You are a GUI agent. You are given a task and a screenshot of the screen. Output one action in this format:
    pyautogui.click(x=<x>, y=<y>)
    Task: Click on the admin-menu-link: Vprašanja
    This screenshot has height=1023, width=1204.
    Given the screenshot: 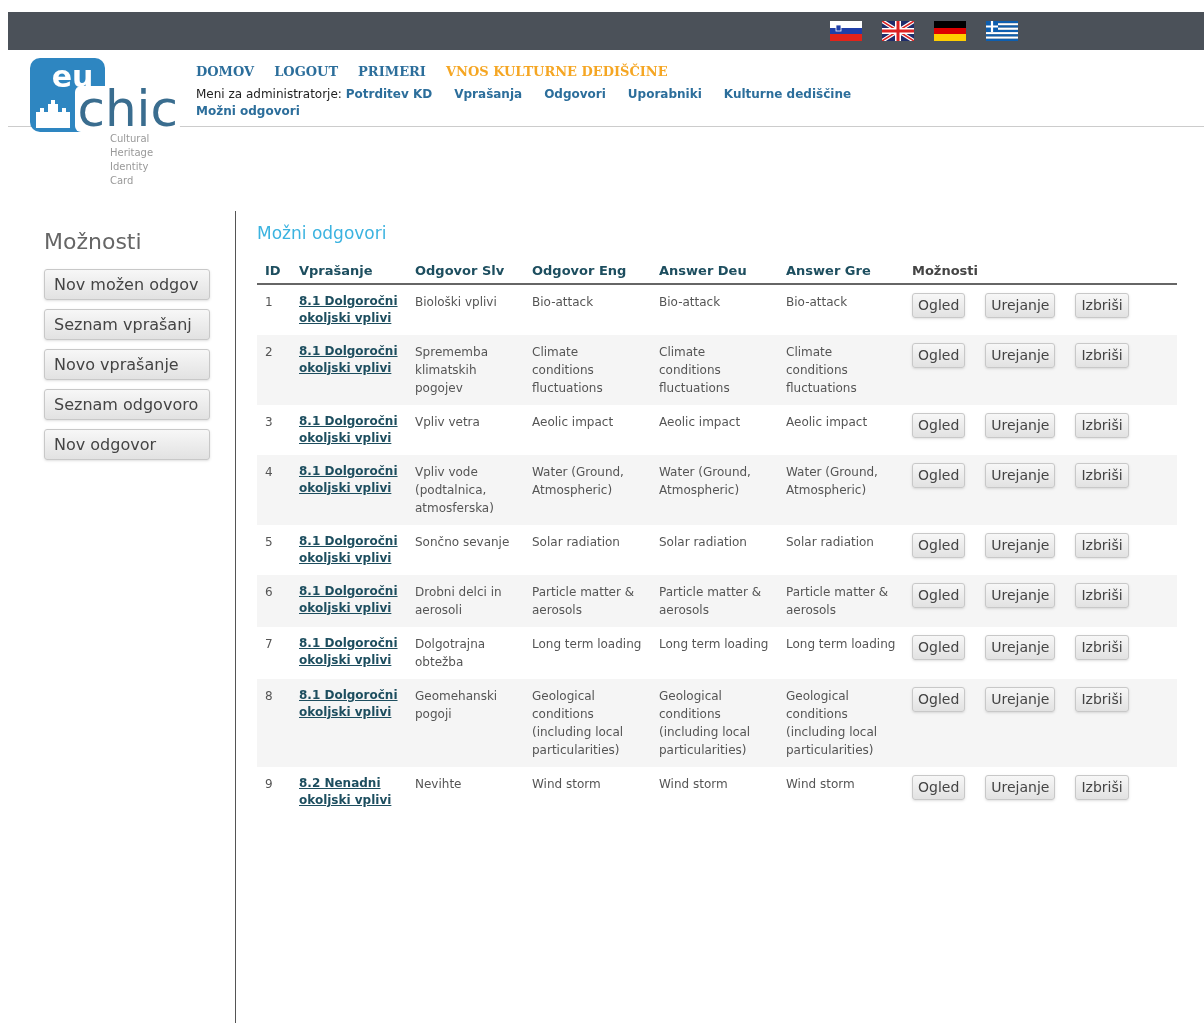 What is the action you would take?
    pyautogui.click(x=488, y=94)
    